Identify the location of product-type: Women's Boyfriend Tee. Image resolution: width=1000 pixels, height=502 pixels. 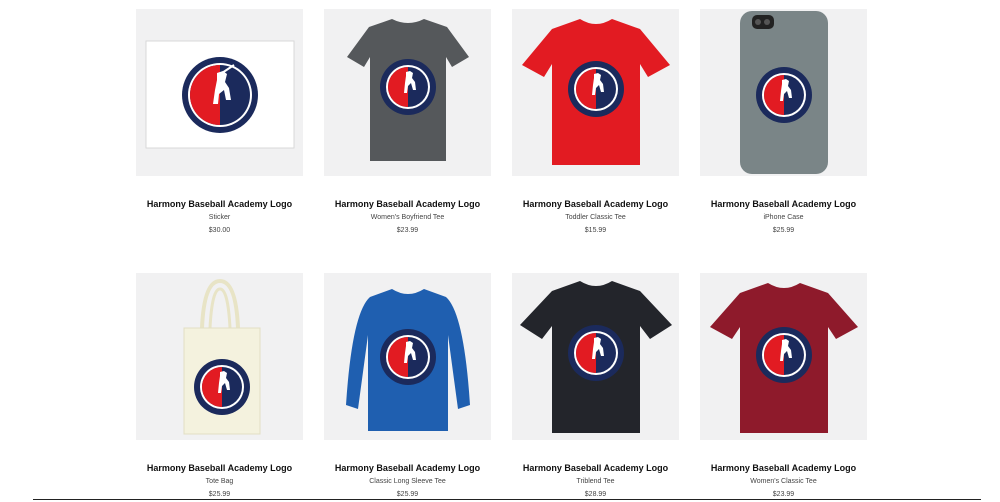
(407, 217).